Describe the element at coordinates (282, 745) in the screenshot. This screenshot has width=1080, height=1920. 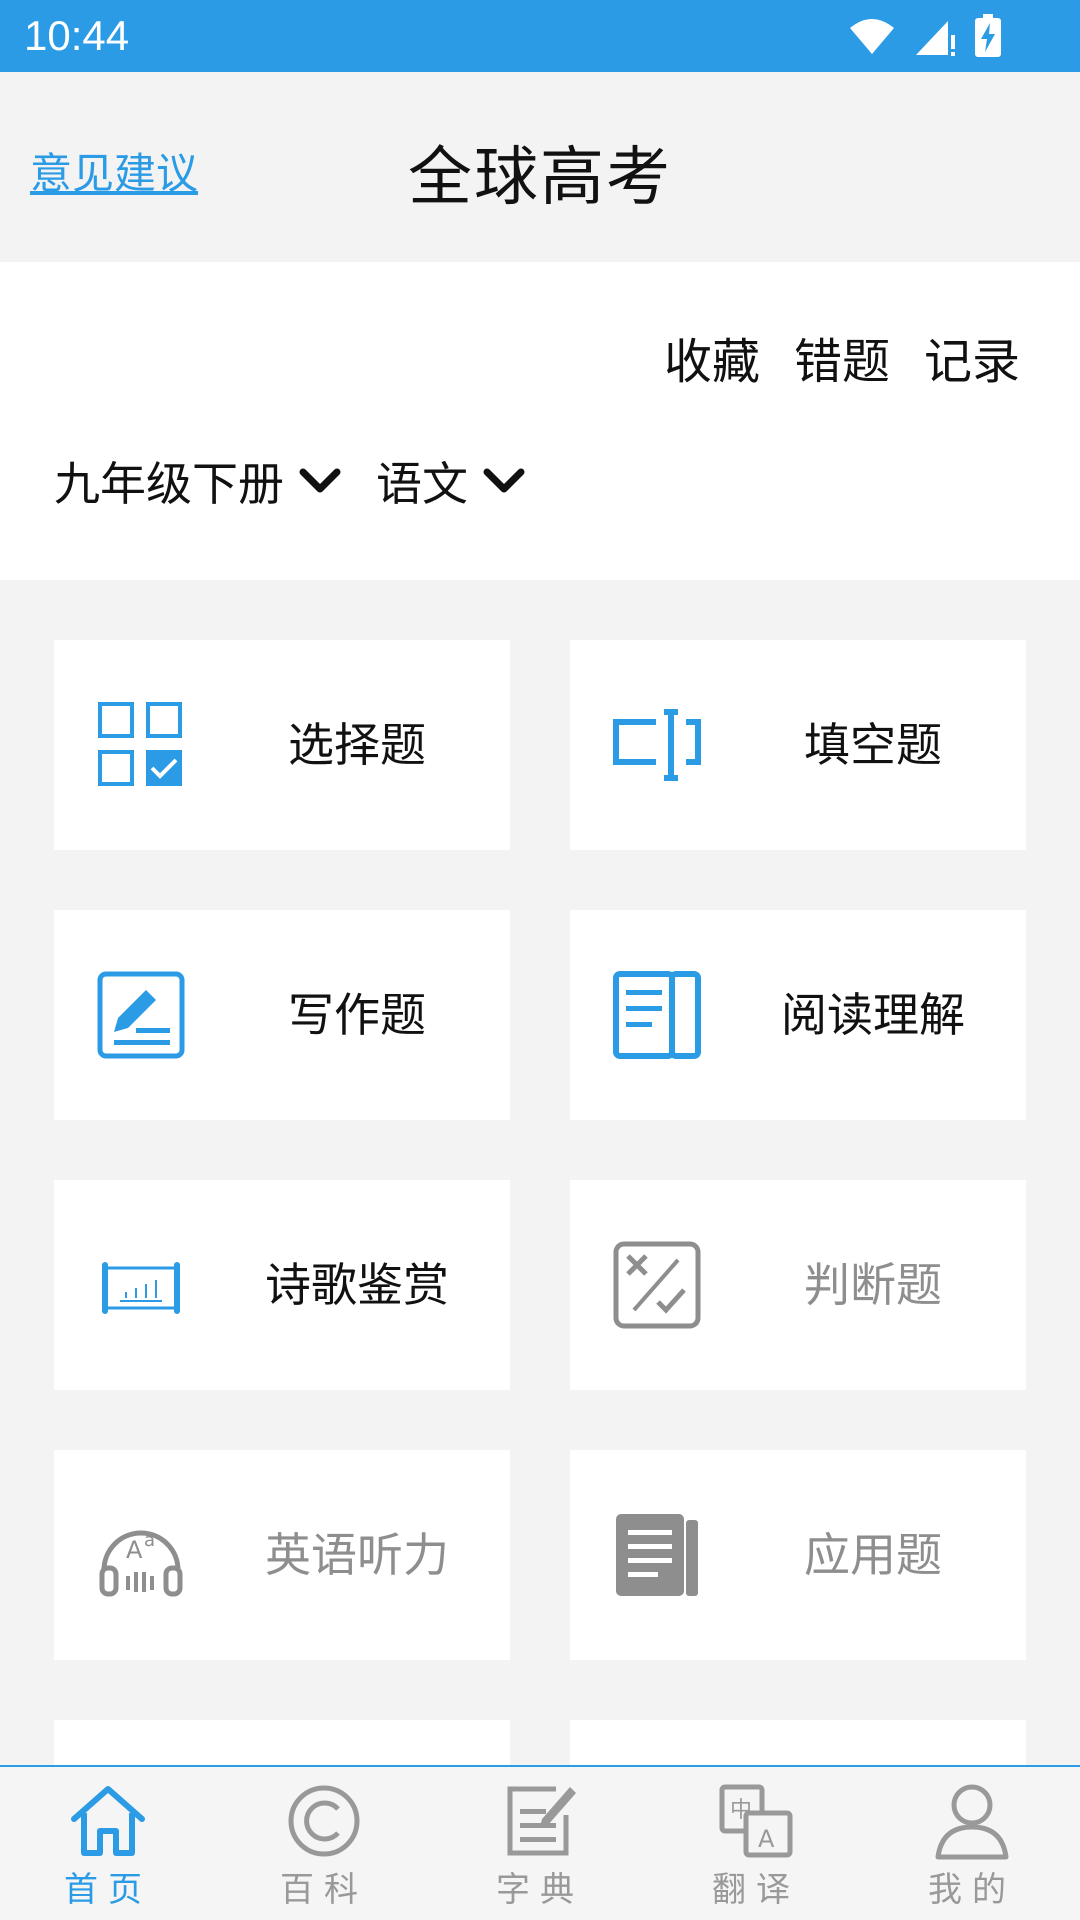
I see `card-multiple-choice: 选择题` at that location.